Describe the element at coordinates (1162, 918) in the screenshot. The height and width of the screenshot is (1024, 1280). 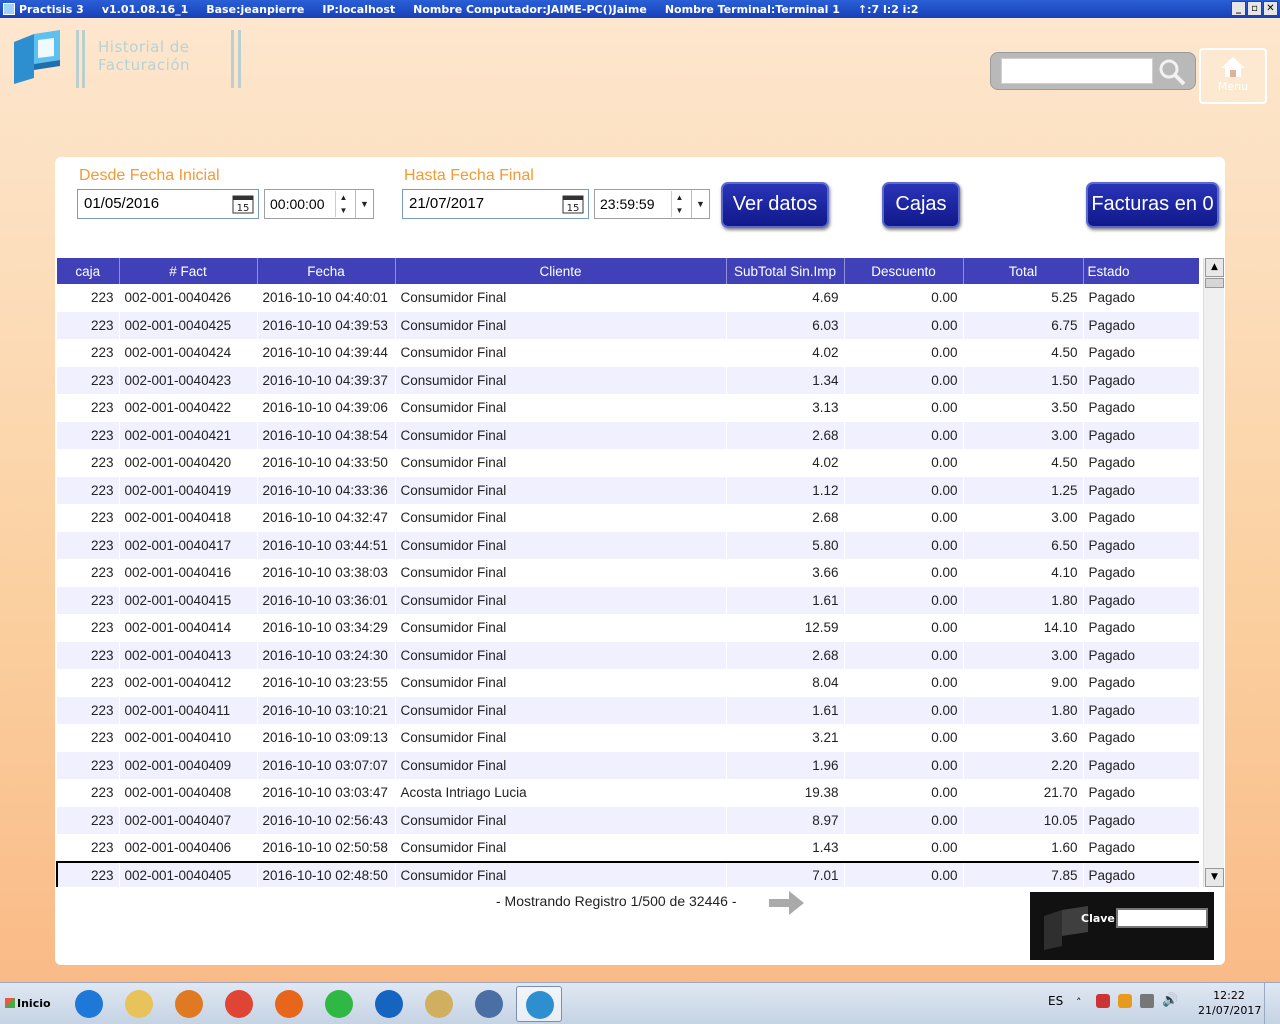
I see `clave-input` at that location.